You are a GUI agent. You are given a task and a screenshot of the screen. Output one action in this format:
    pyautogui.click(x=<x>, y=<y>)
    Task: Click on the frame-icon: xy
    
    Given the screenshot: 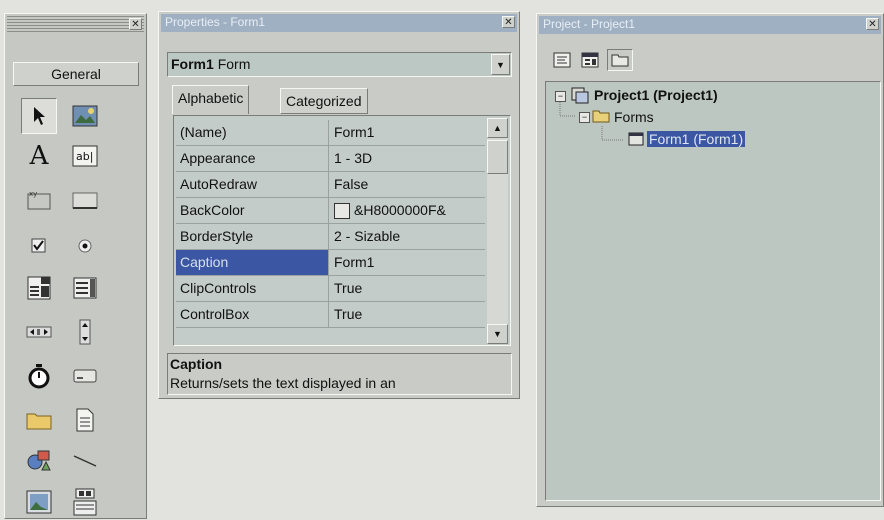 What is the action you would take?
    pyautogui.click(x=39, y=200)
    